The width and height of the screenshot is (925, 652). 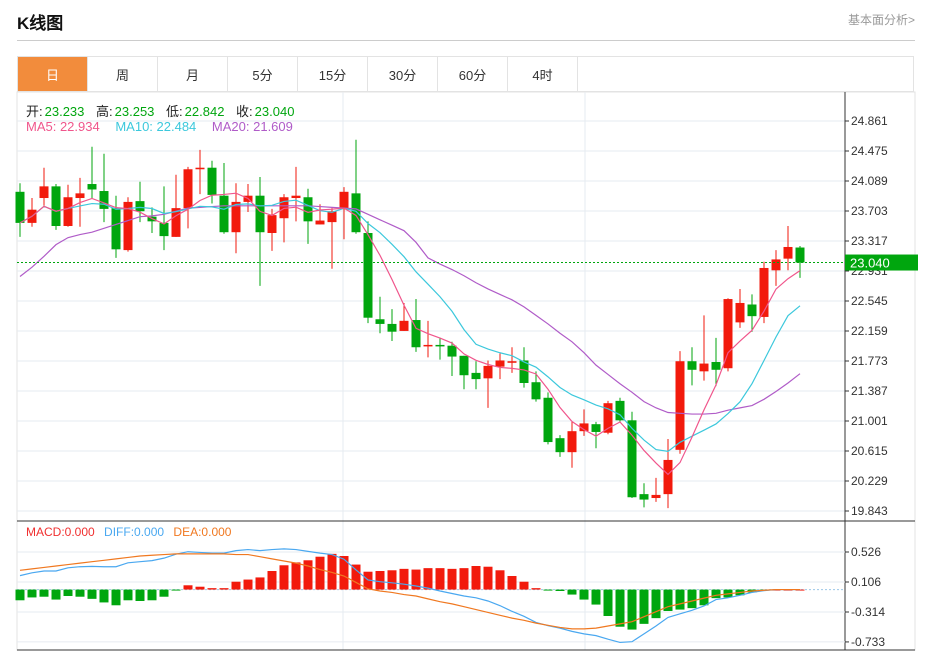 I want to click on price-tick-label: 20.615, so click(x=869, y=451).